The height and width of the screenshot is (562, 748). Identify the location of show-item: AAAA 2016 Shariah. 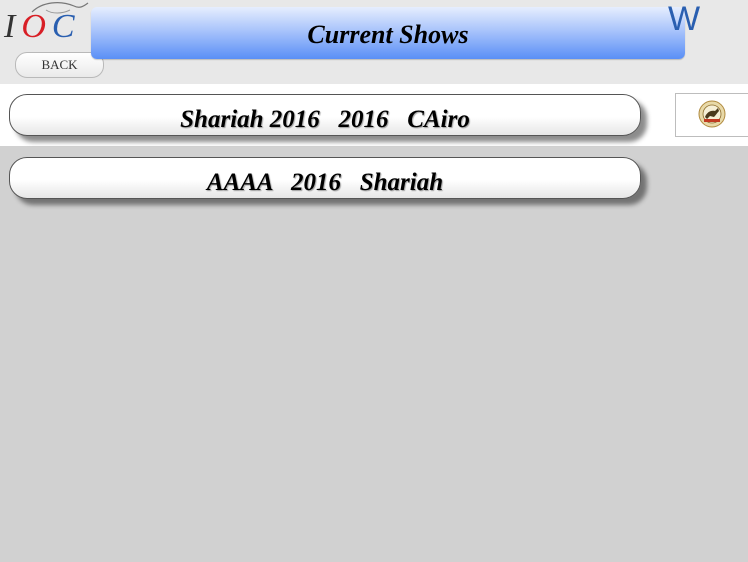
(325, 178).